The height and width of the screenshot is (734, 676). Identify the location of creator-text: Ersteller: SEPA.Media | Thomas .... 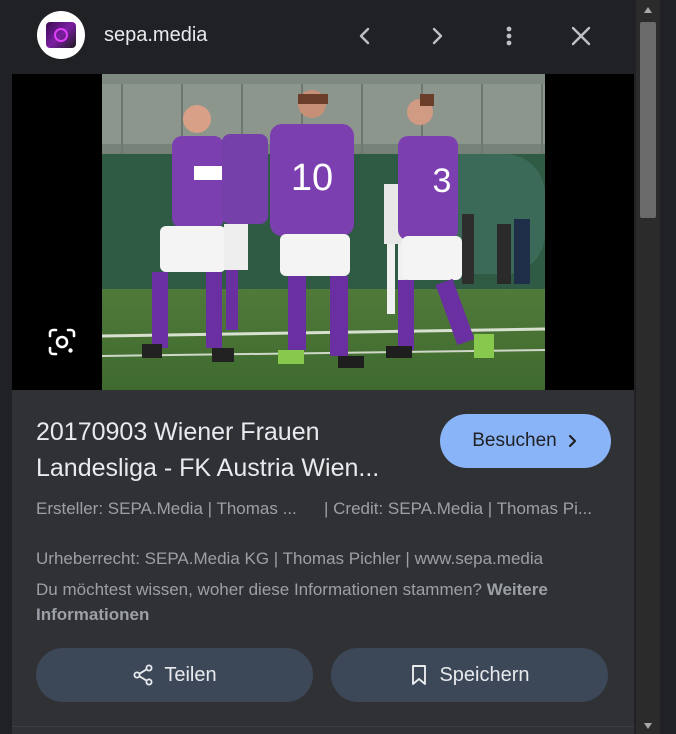
(166, 508).